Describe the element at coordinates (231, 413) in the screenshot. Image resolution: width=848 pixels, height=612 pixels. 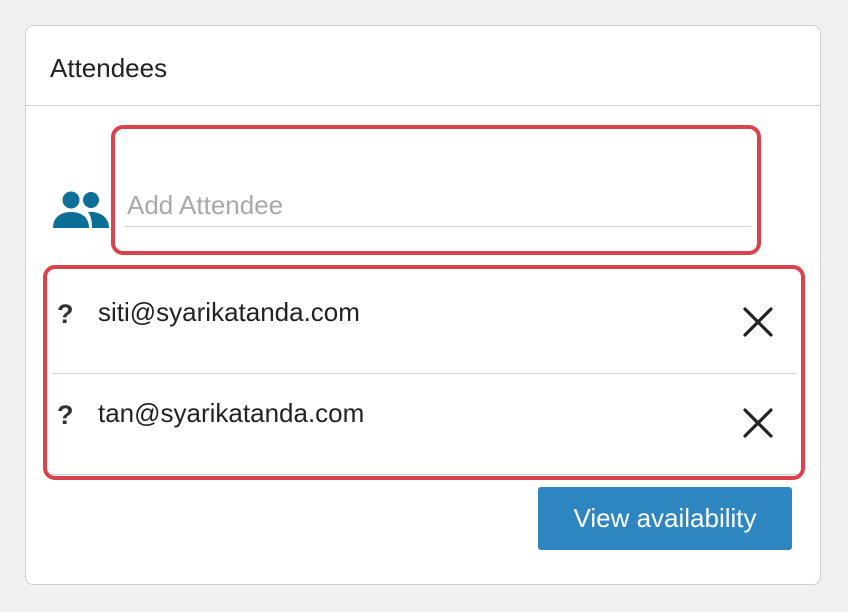
I see `attendee-email: tan@syarikatanda.com` at that location.